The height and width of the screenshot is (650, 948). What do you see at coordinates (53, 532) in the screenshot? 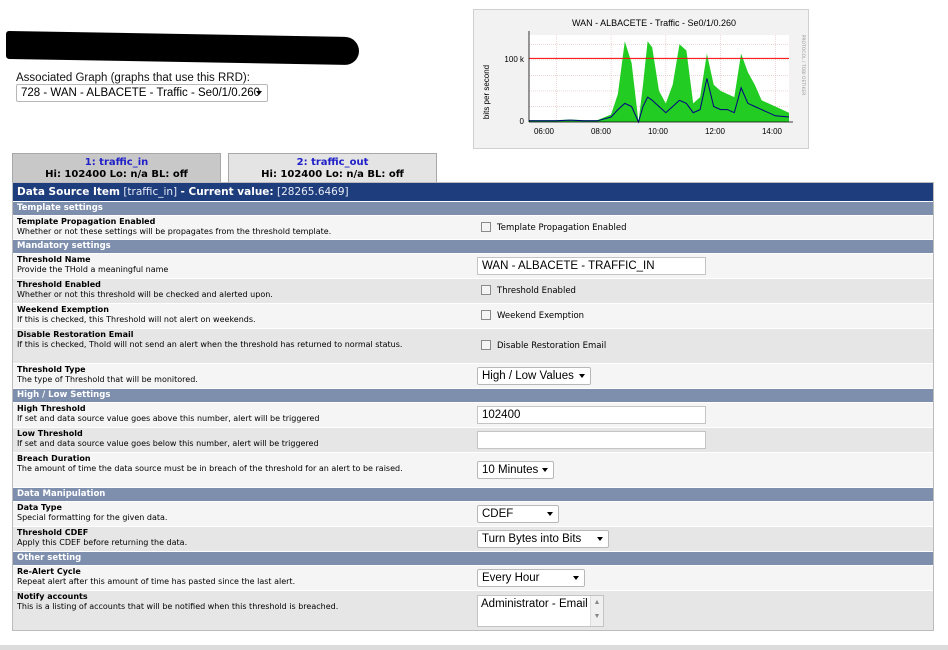
I see `row-label: Threshold CDEF` at bounding box center [53, 532].